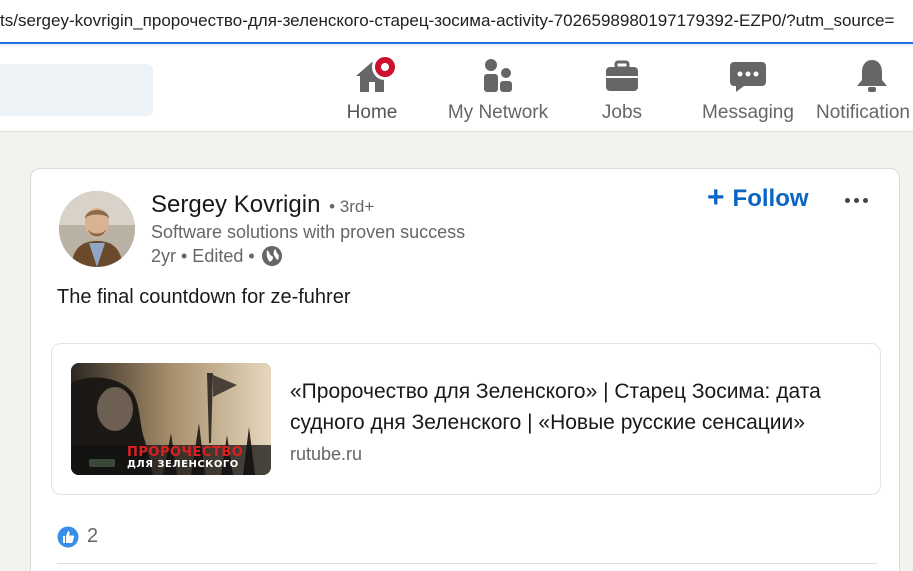  I want to click on like-icon, so click(68, 537).